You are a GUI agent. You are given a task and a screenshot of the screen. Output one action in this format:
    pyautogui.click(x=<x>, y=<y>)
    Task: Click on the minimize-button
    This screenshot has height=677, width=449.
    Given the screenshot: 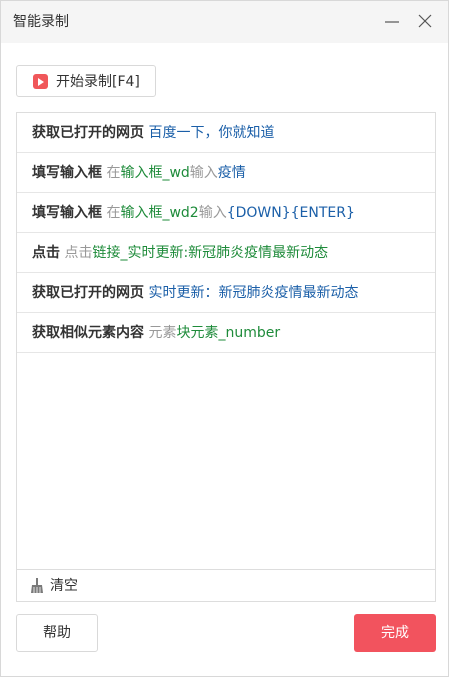 What is the action you would take?
    pyautogui.click(x=392, y=22)
    